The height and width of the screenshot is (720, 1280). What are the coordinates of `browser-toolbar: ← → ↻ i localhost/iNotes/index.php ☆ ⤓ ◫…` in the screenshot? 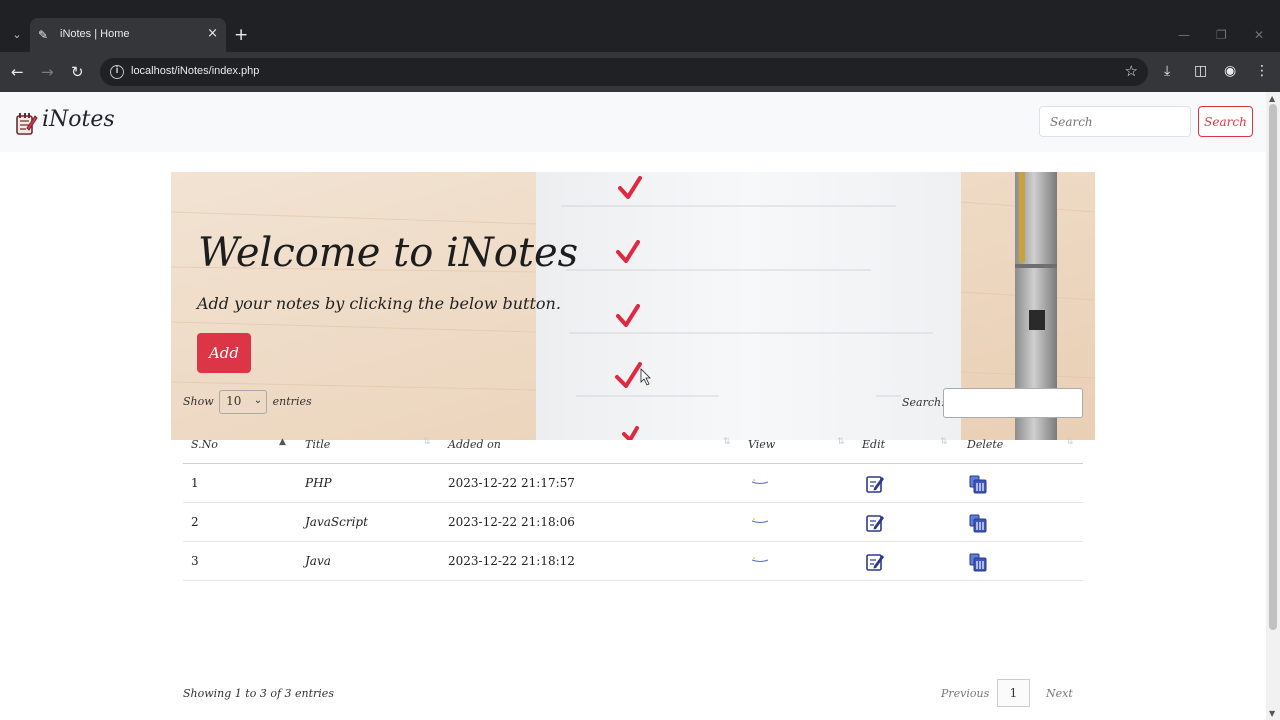 It's located at (640, 72).